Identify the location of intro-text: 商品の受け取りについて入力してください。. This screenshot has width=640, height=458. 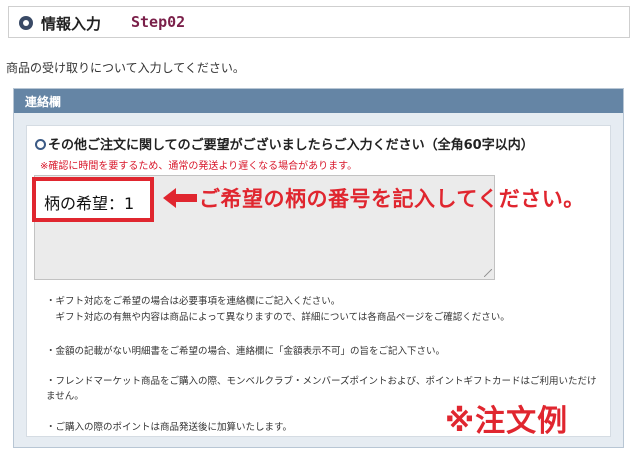
(125, 68).